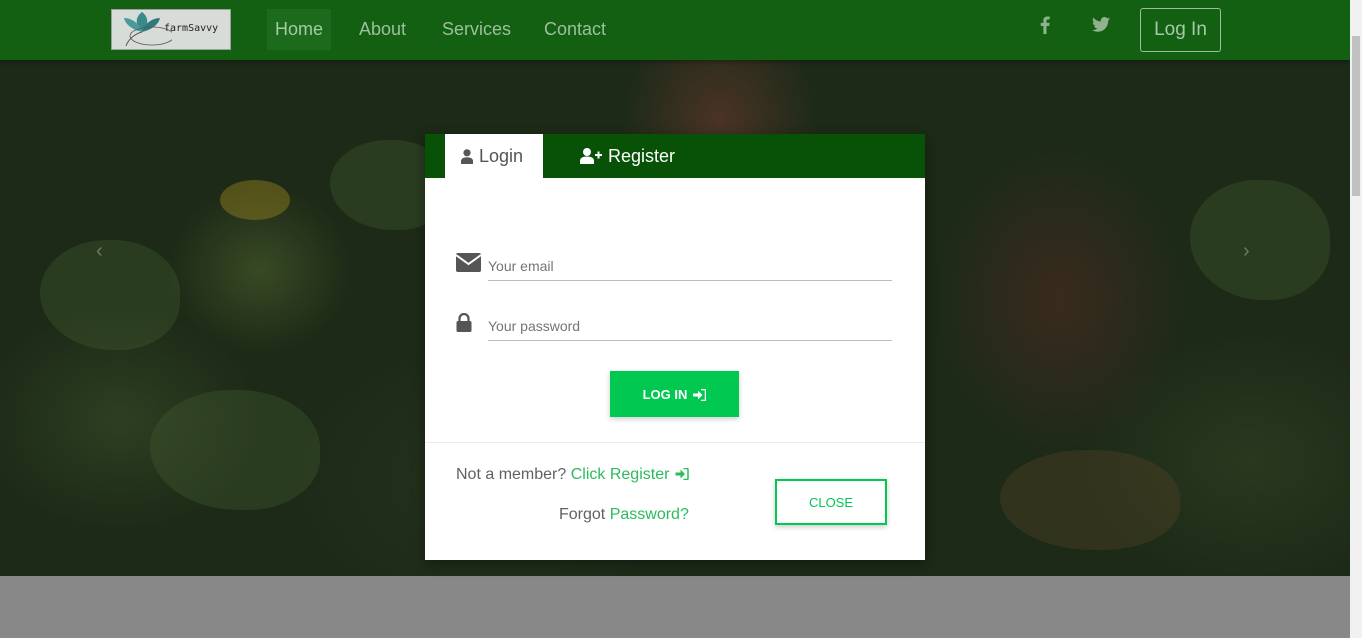 The height and width of the screenshot is (638, 1362). I want to click on lock-icon, so click(464, 322).